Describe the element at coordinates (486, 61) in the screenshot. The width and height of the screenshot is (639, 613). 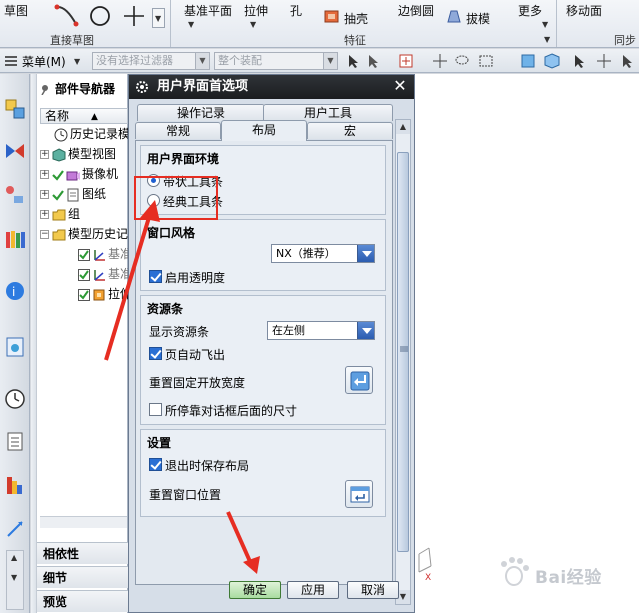
I see `rectangle-select-icon` at that location.